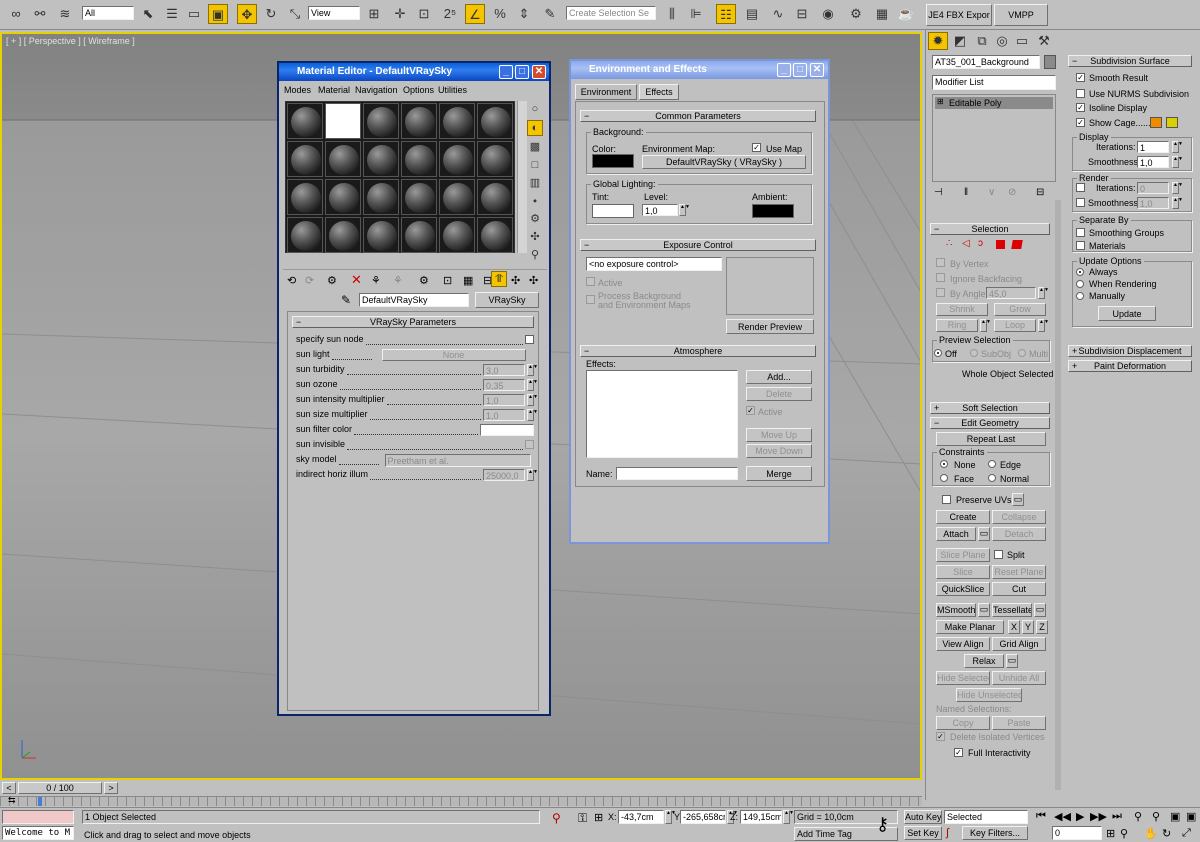 This screenshot has height=842, width=1200. What do you see at coordinates (752, 14) in the screenshot?
I see `graphite-icon: ▤` at bounding box center [752, 14].